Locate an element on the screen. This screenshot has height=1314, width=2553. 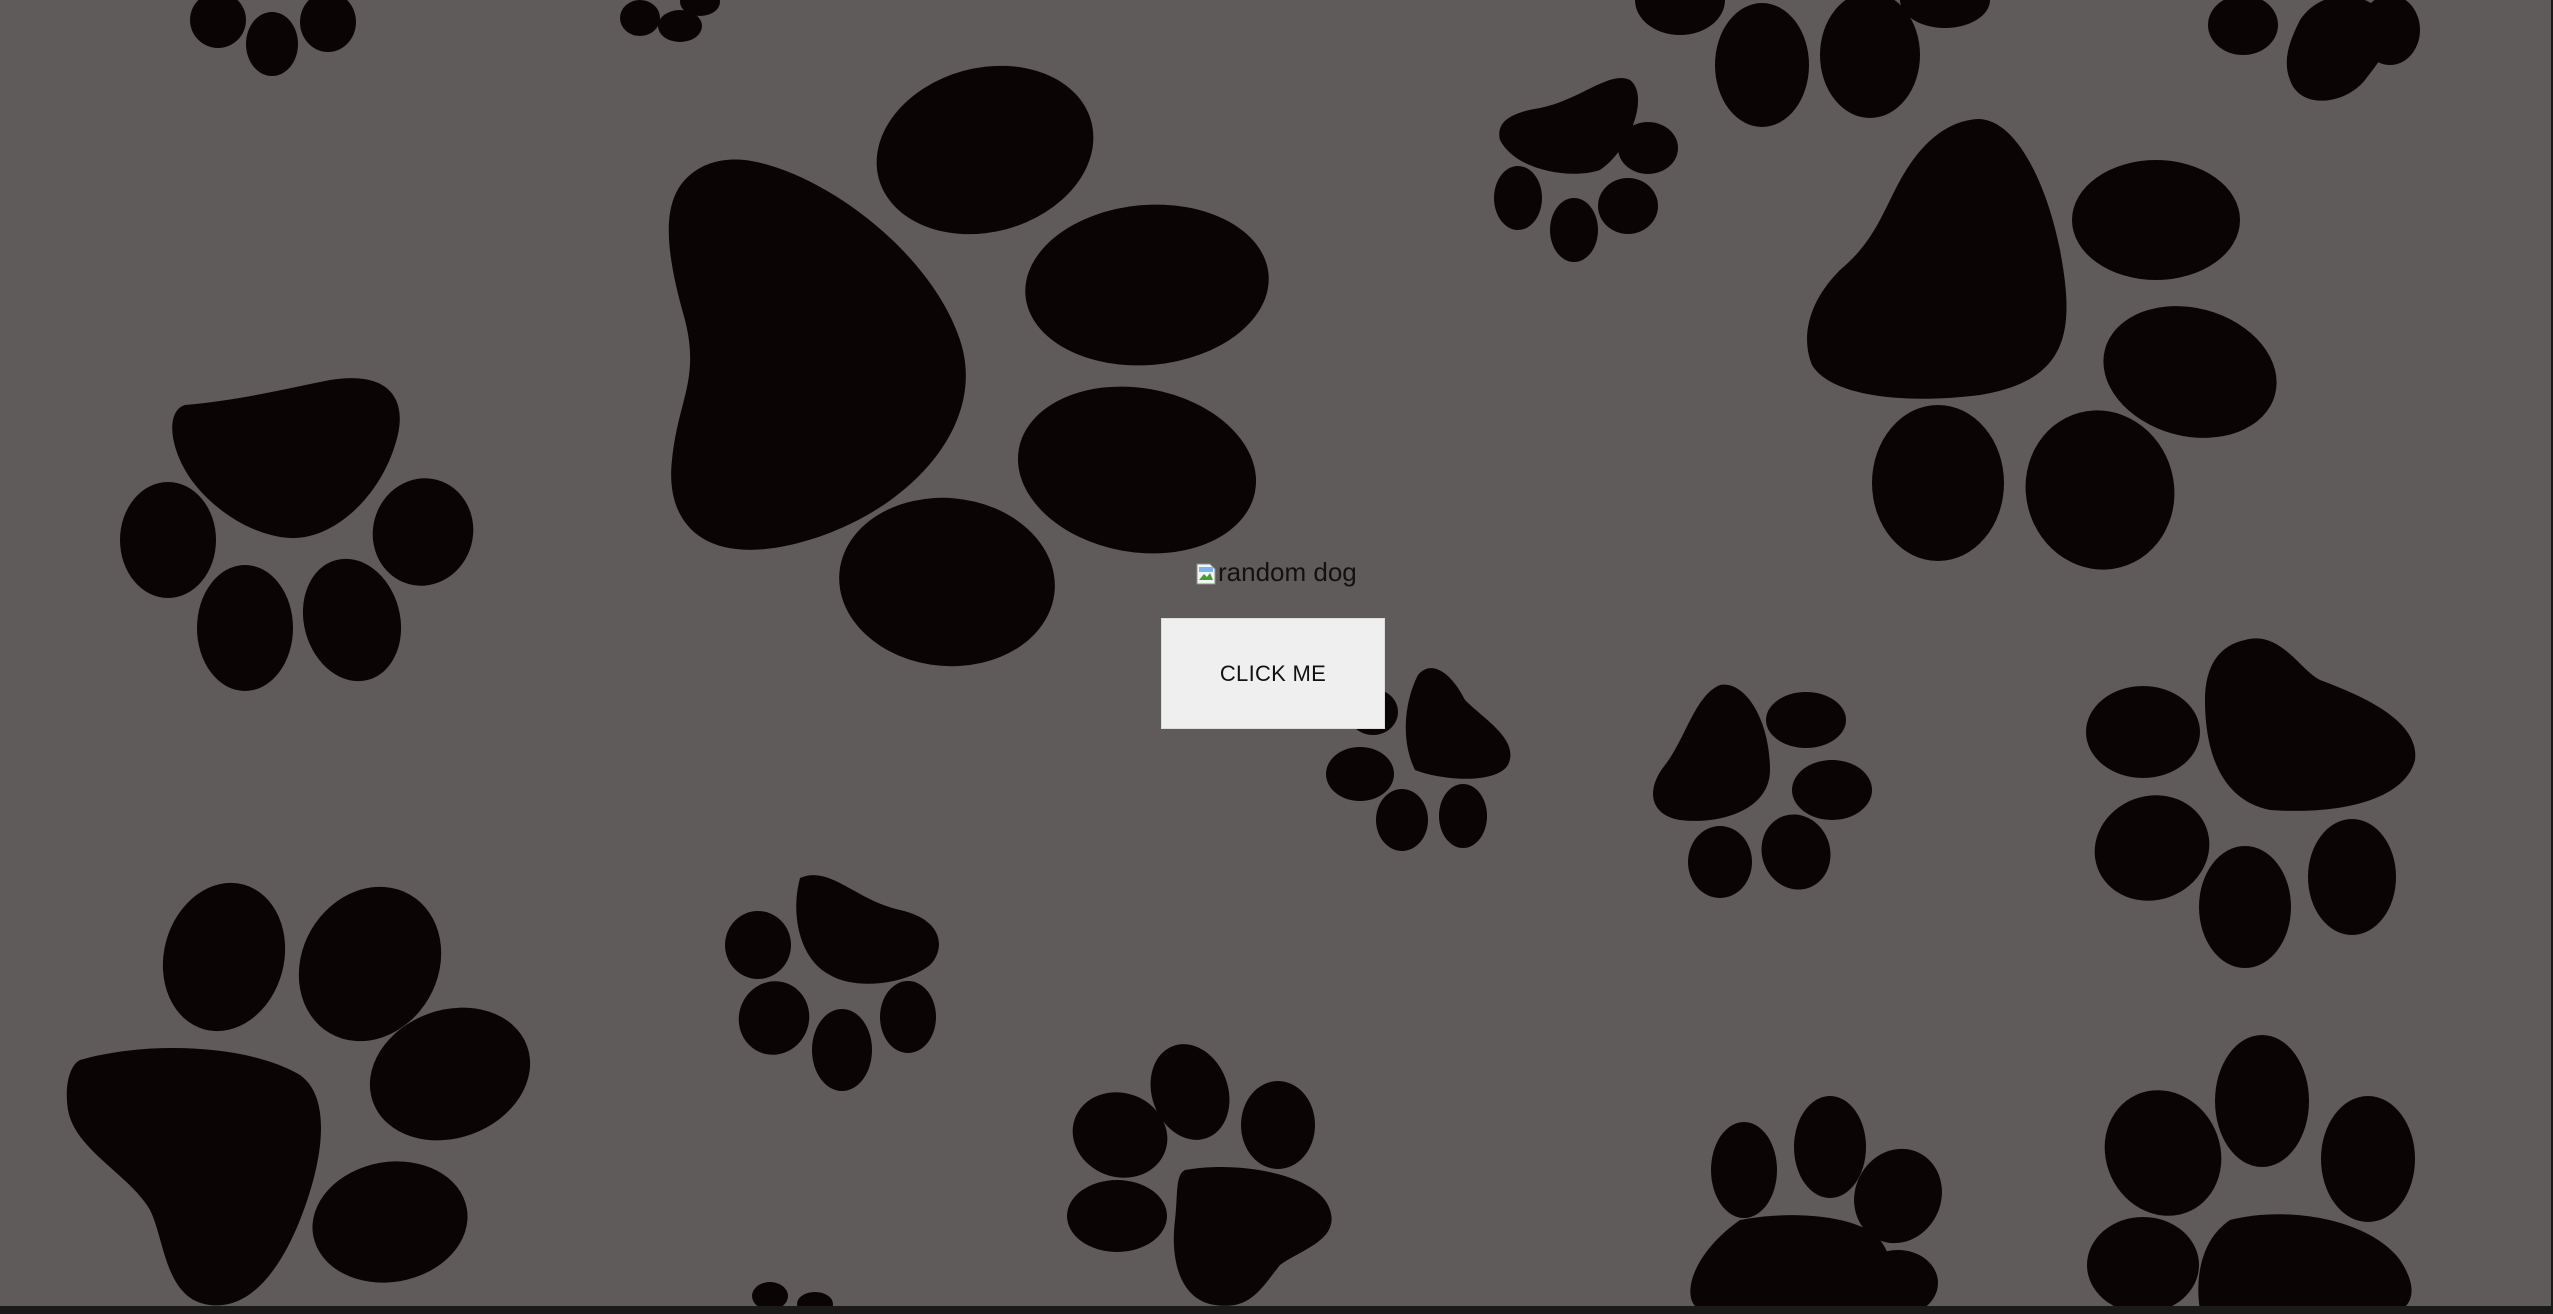
click-me-button: CLICK ME is located at coordinates (1273, 673).